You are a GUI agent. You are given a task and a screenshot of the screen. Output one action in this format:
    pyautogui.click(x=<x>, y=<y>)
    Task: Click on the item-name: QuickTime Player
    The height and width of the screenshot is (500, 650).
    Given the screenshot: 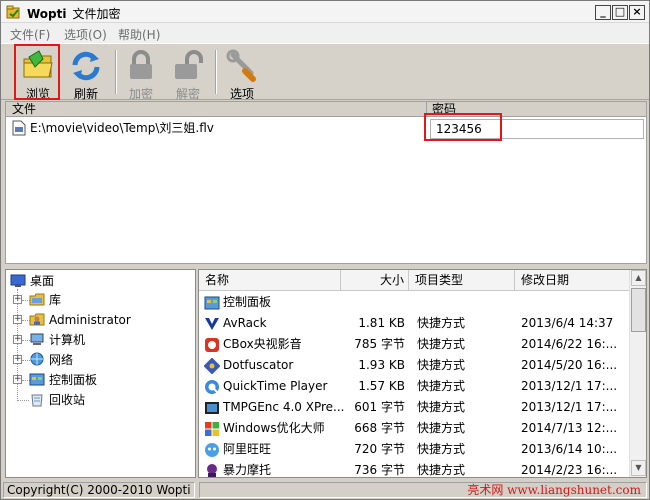 What is the action you would take?
    pyautogui.click(x=275, y=386)
    